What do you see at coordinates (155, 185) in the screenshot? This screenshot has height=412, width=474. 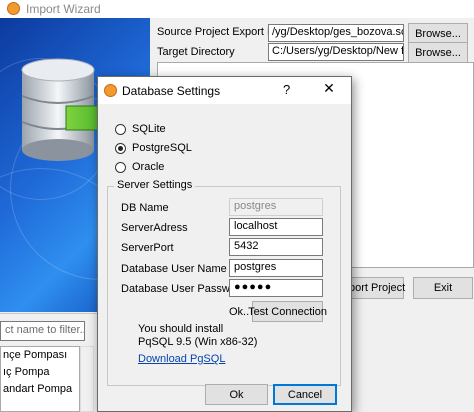 I see `server-settings-legend: Server Settings` at bounding box center [155, 185].